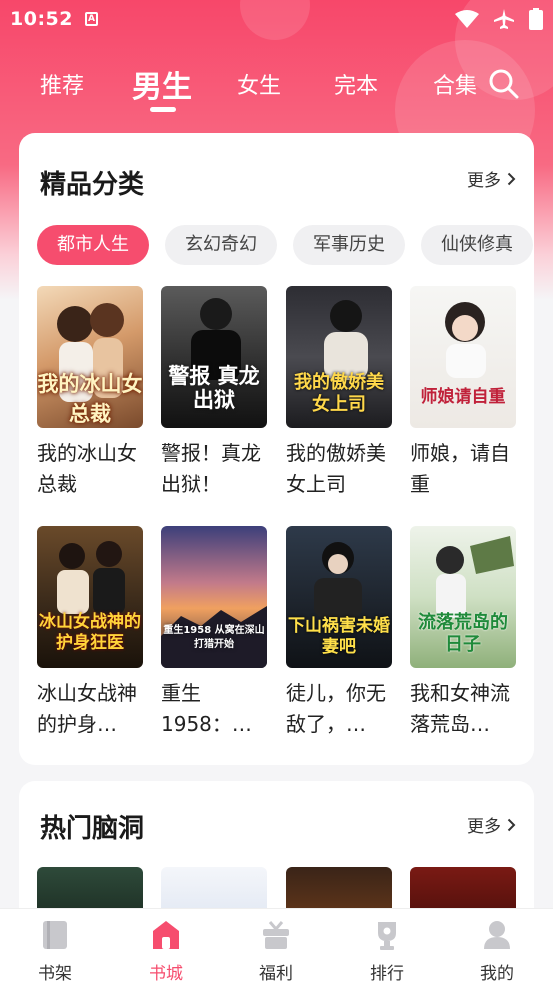 Image resolution: width=553 pixels, height=983 pixels. I want to click on cover-title: 警报 真龙出狱, so click(214, 388).